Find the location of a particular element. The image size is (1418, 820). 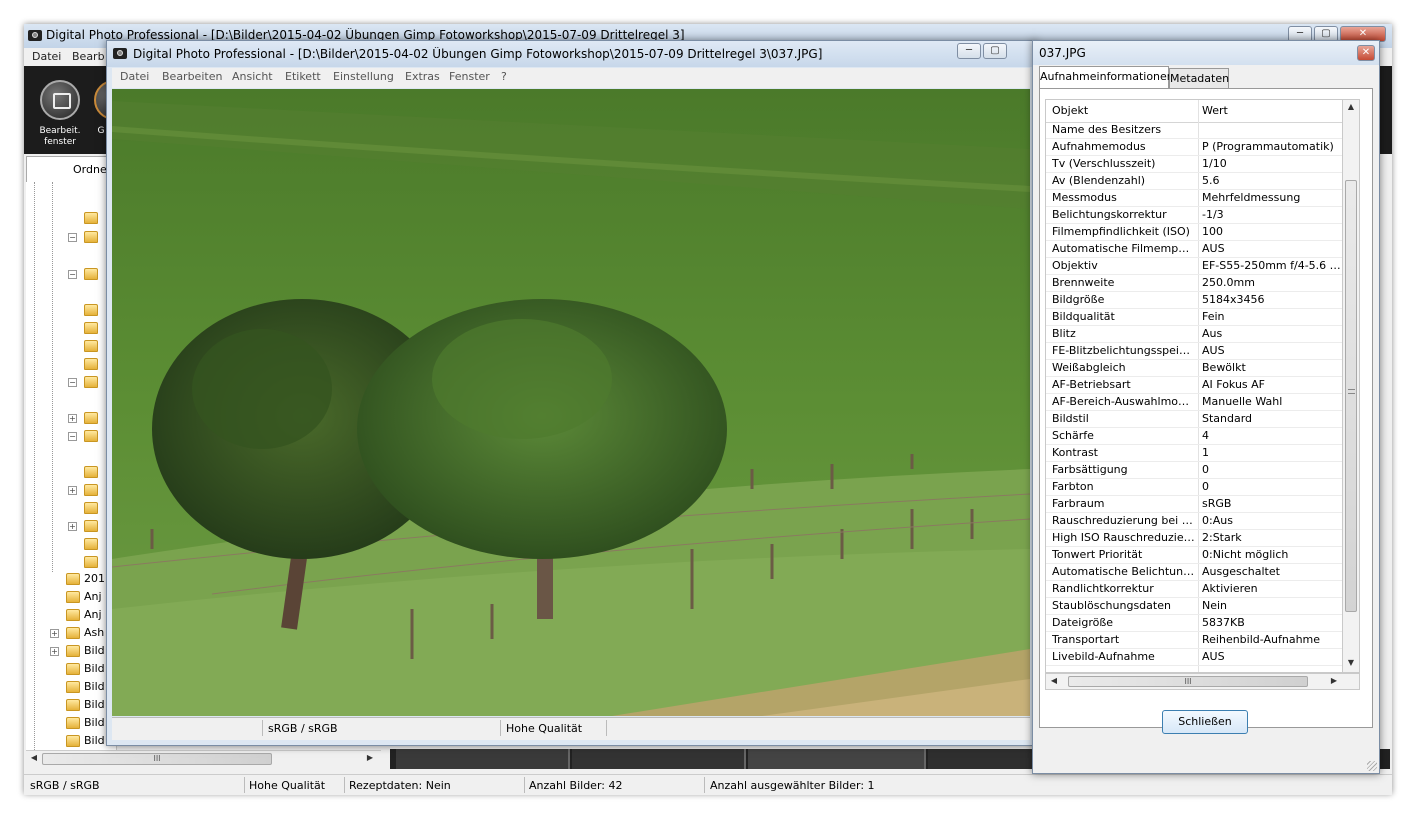

table-row: Tonwert Priorität 0:Nicht möglich is located at coordinates (1194, 555).